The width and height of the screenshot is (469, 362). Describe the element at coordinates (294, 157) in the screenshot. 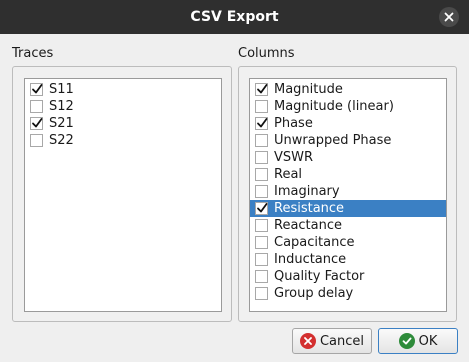

I see `column-item-label: VSWR` at that location.